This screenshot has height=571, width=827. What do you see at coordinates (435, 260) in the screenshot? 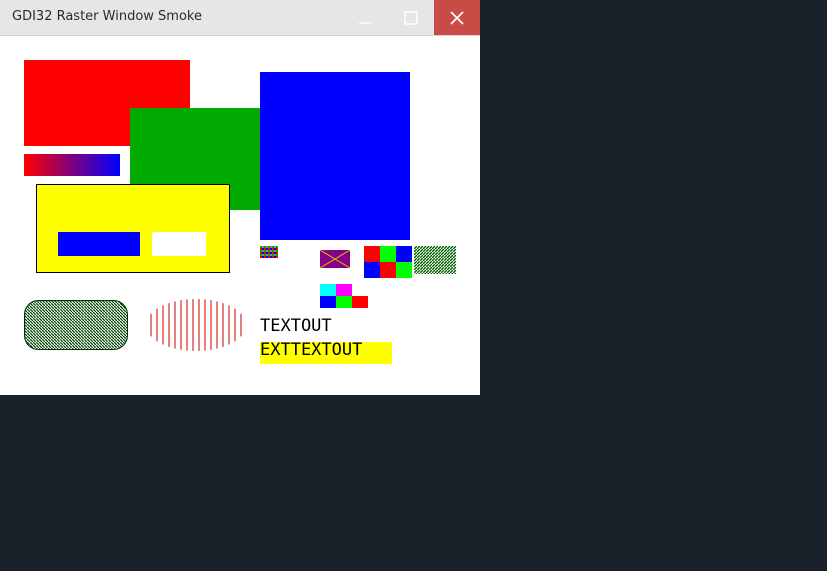
I see `hatch-rectangle` at bounding box center [435, 260].